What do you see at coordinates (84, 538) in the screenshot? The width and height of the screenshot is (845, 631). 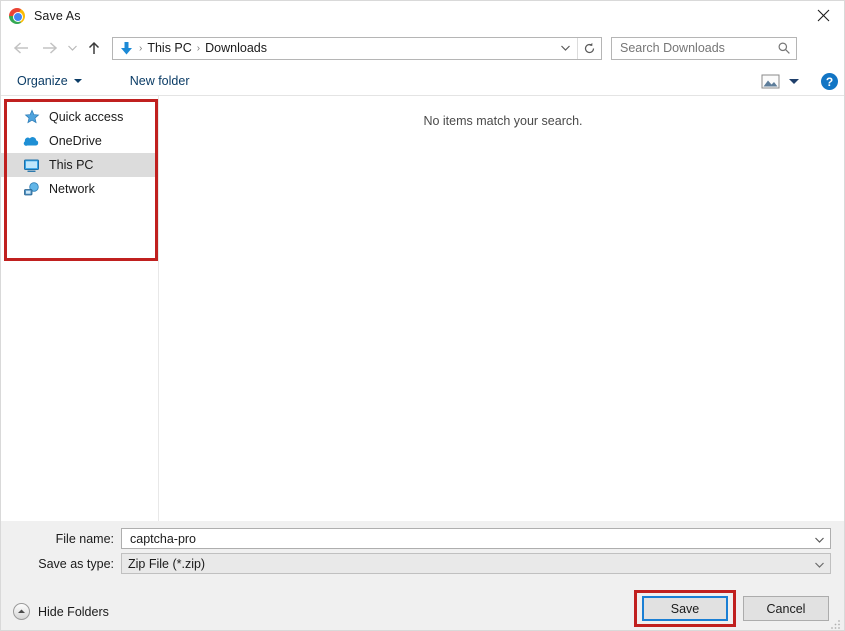 I see `file-name-label: File name:` at bounding box center [84, 538].